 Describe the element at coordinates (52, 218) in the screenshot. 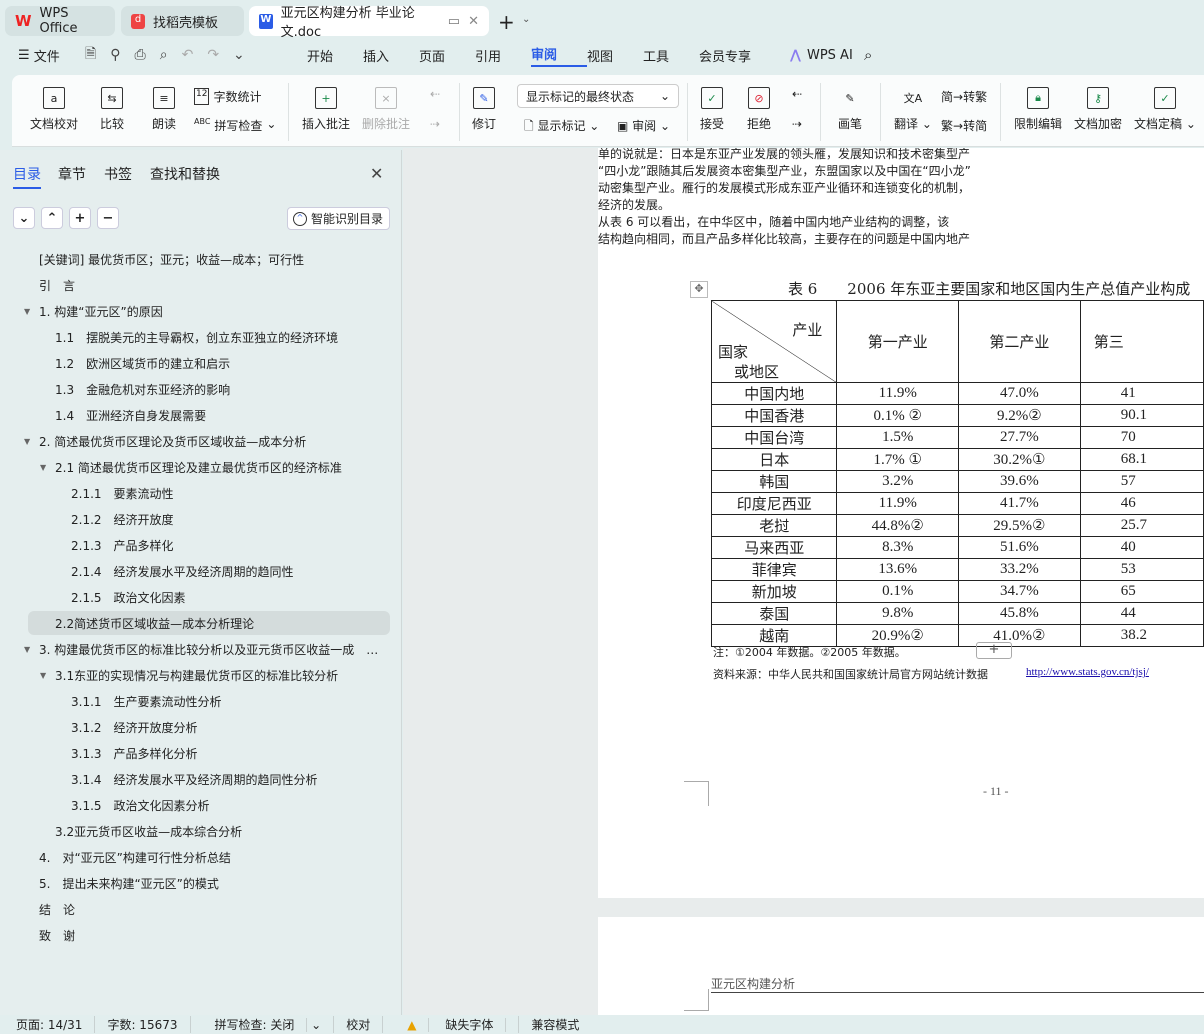

I see `collapse-up-button: ⌃` at that location.